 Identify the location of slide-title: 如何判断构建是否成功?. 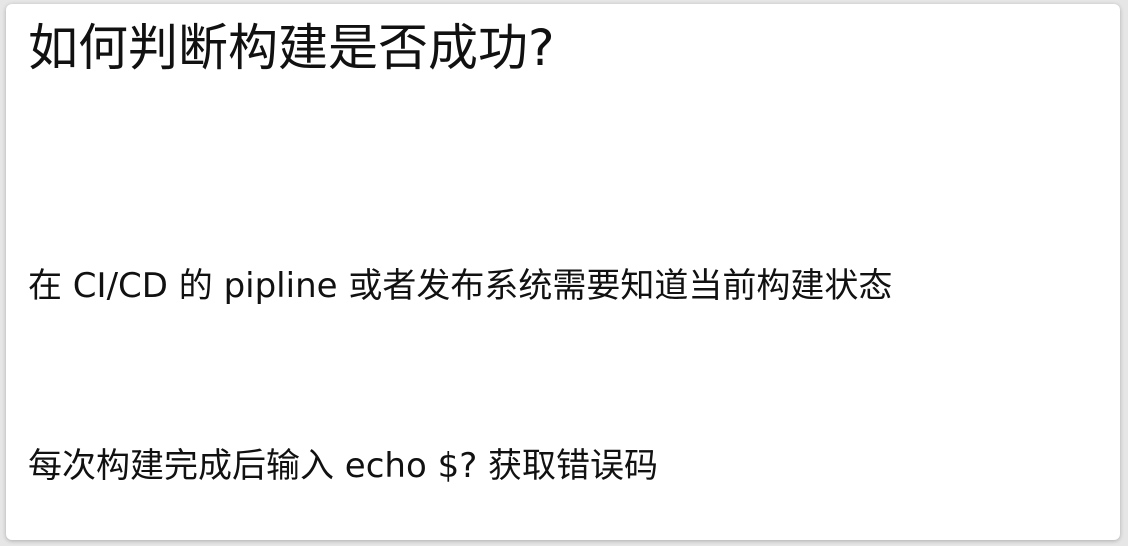
(291, 48).